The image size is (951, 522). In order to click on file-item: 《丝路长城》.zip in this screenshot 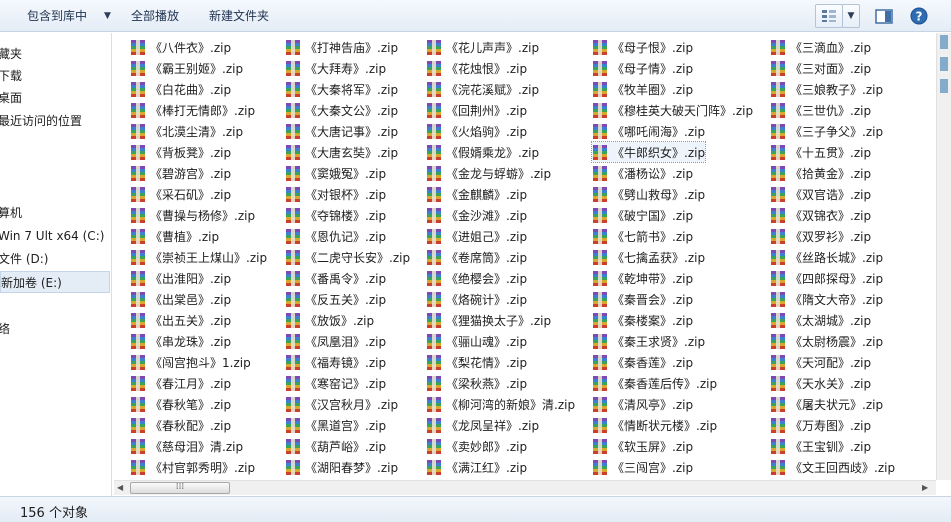, I will do `click(826, 257)`.